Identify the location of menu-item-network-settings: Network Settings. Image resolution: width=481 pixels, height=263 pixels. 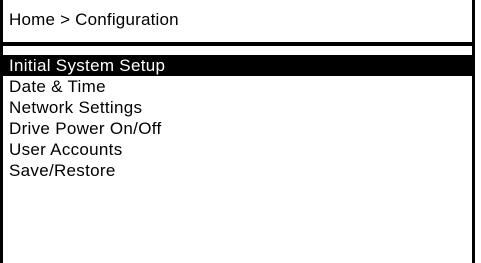
(237, 107).